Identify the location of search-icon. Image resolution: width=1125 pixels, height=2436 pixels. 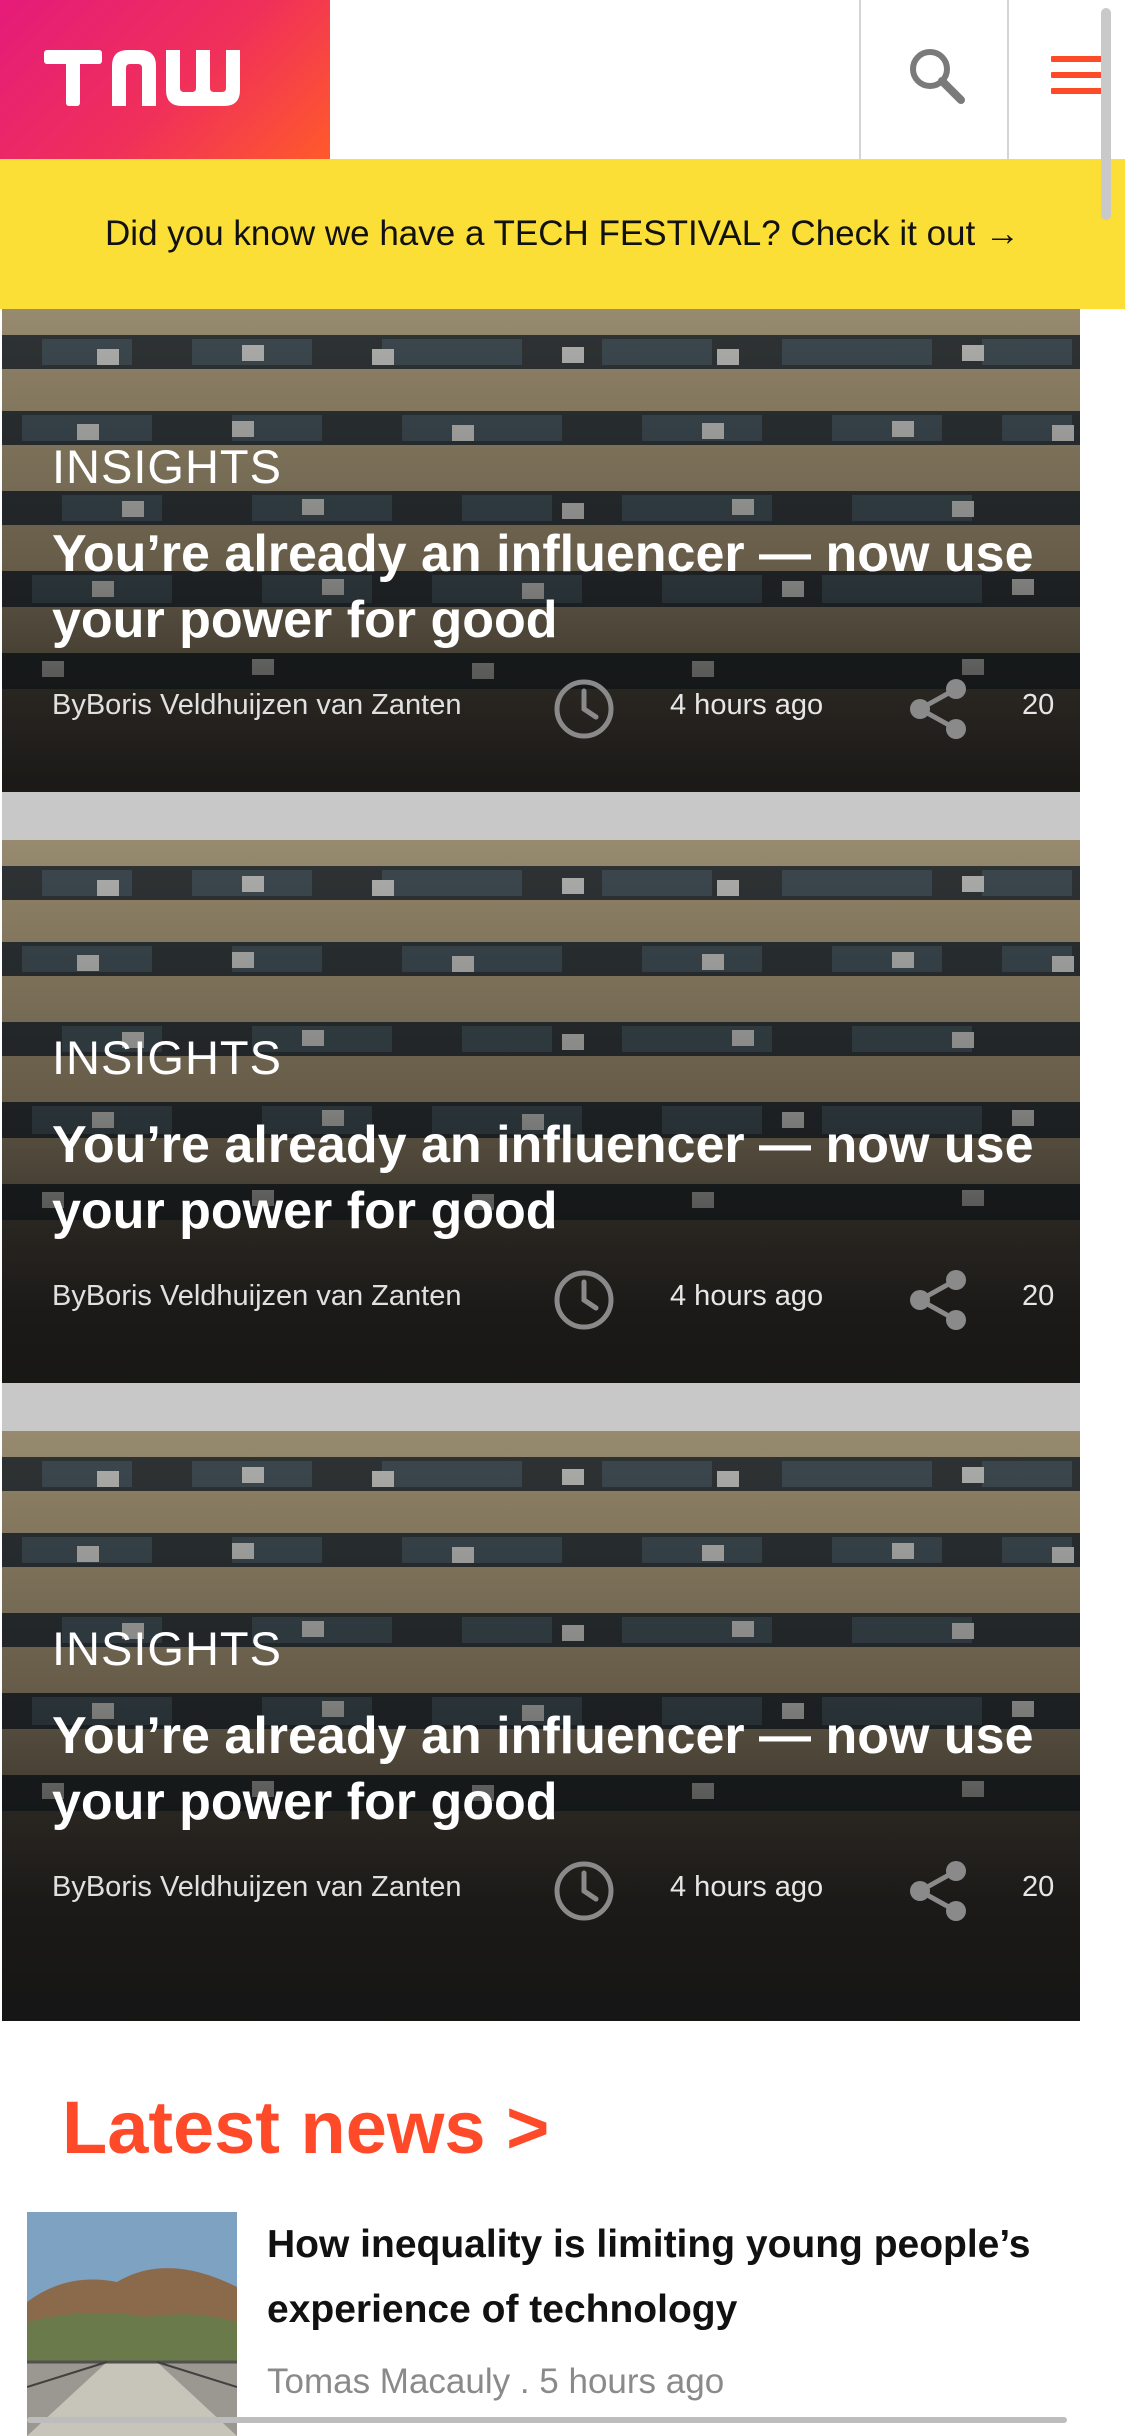
(937, 76).